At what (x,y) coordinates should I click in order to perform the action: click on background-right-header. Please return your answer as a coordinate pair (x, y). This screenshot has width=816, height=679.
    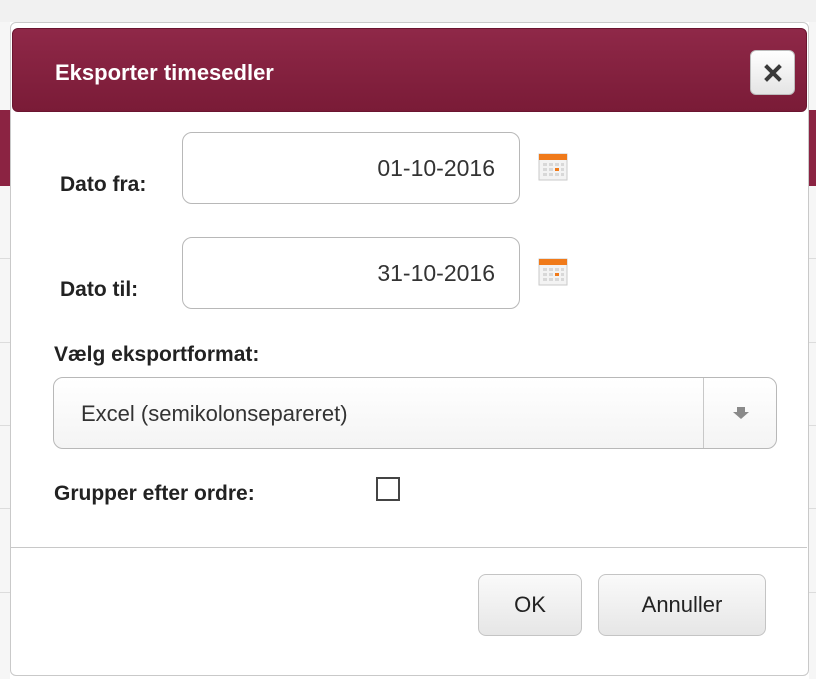
    Looking at the image, I should click on (812, 148).